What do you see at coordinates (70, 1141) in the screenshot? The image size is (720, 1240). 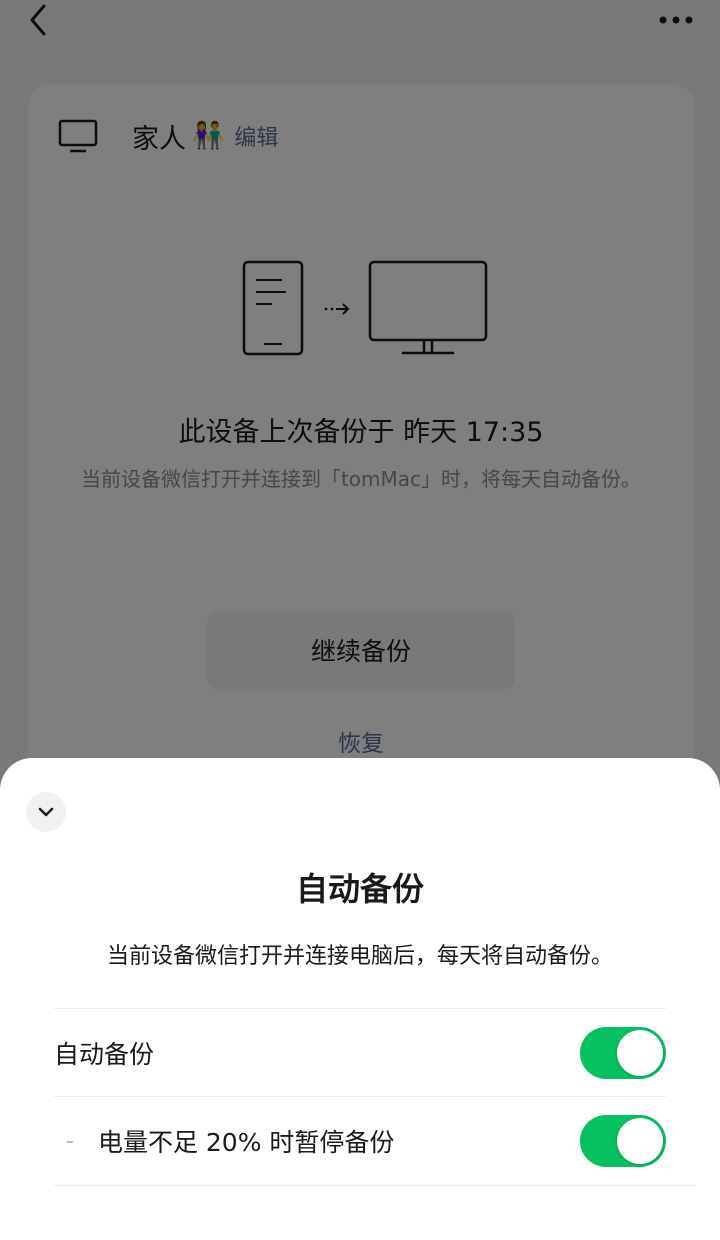 I see `sub-setting-dash: -` at bounding box center [70, 1141].